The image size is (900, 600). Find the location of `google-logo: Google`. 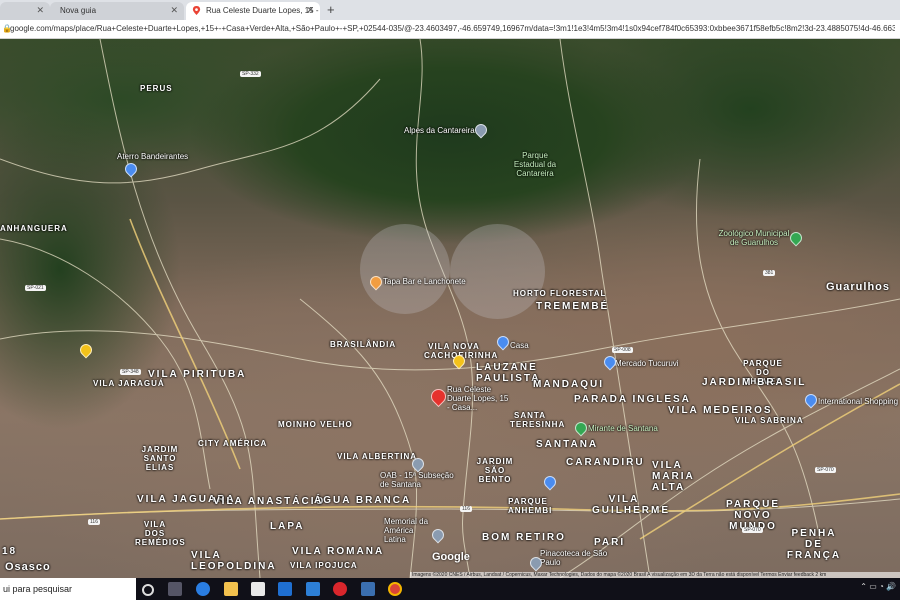

google-logo: Google is located at coordinates (451, 557).